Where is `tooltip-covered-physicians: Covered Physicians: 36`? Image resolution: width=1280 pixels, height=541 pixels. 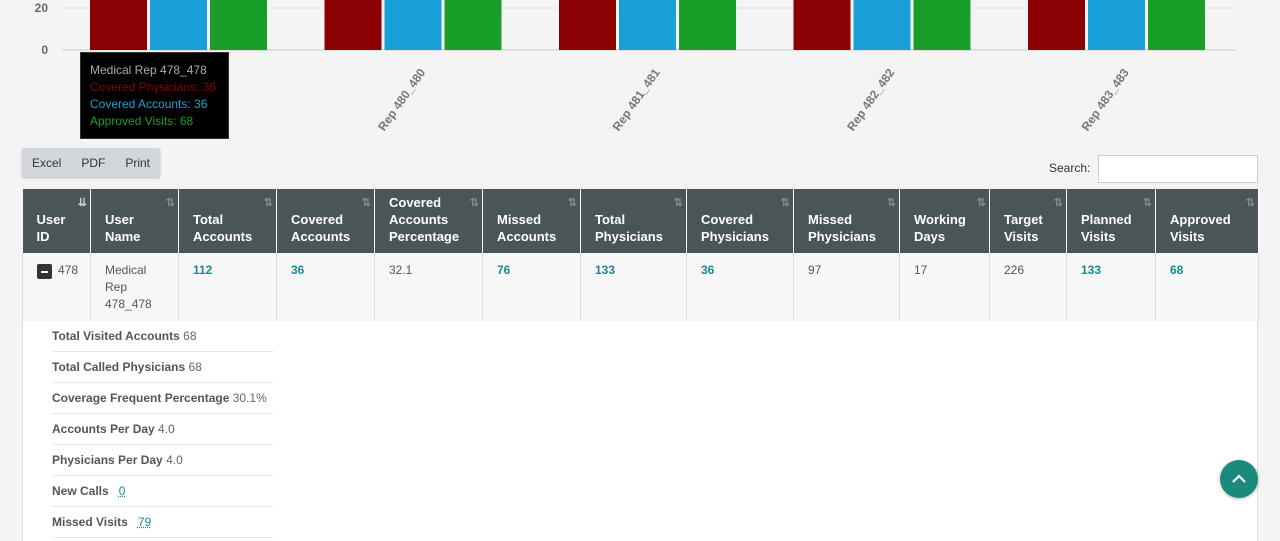 tooltip-covered-physicians: Covered Physicians: 36 is located at coordinates (159, 87).